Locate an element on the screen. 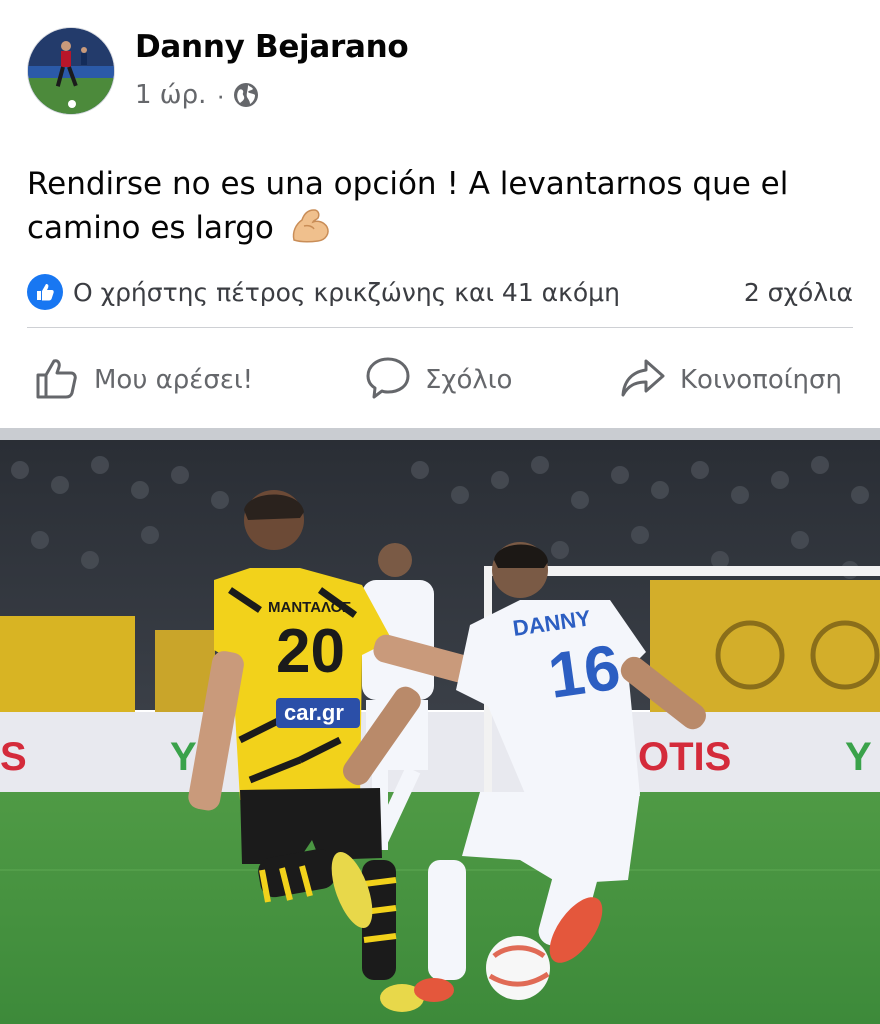 The height and width of the screenshot is (1024, 880). svg-text: OTIS is located at coordinates (684, 757).